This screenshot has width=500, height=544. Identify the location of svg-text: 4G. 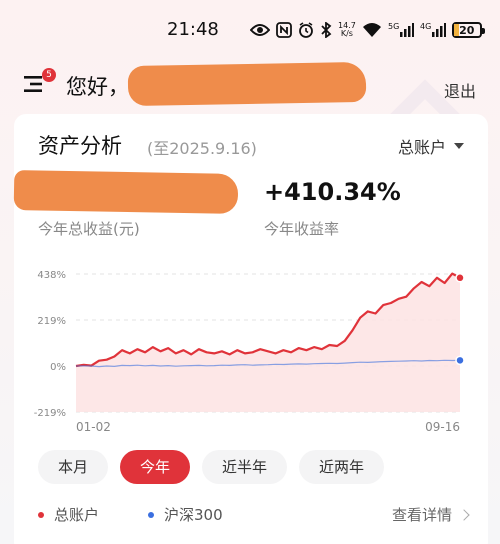
(425, 26).